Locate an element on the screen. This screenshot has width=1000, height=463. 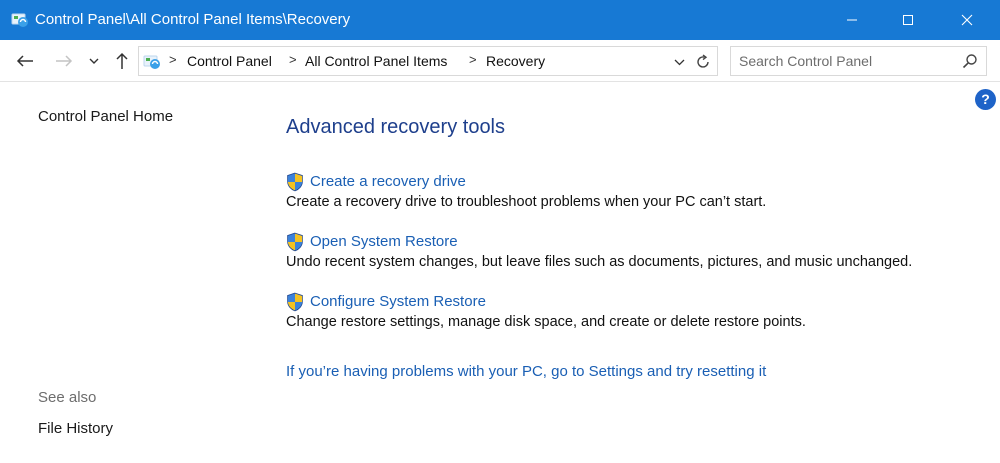
arrow-right-icon is located at coordinates (64, 61).